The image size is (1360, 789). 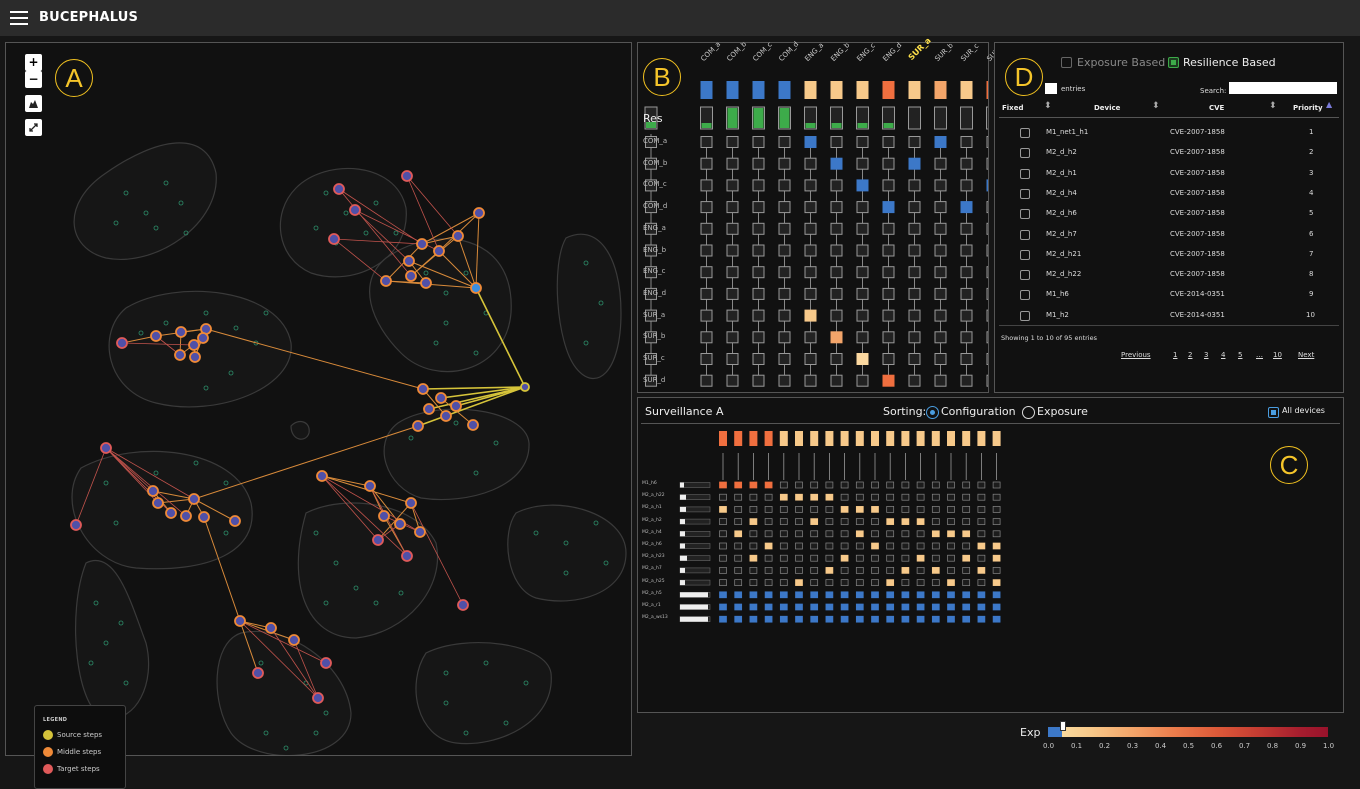 I want to click on header-device: Device, so click(x=1107, y=108).